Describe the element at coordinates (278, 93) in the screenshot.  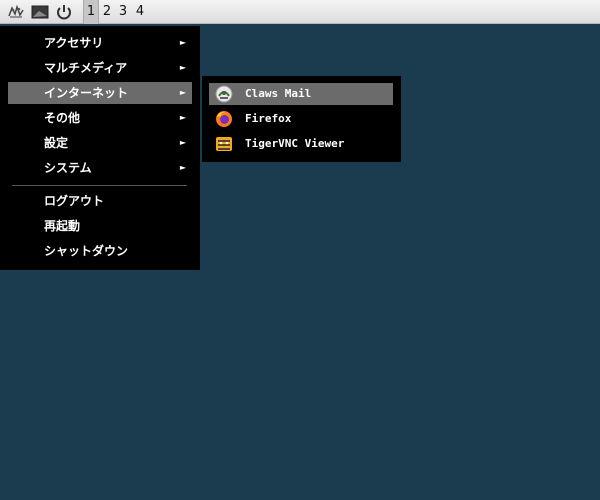
I see `submenu-item-label: Claws Mail` at that location.